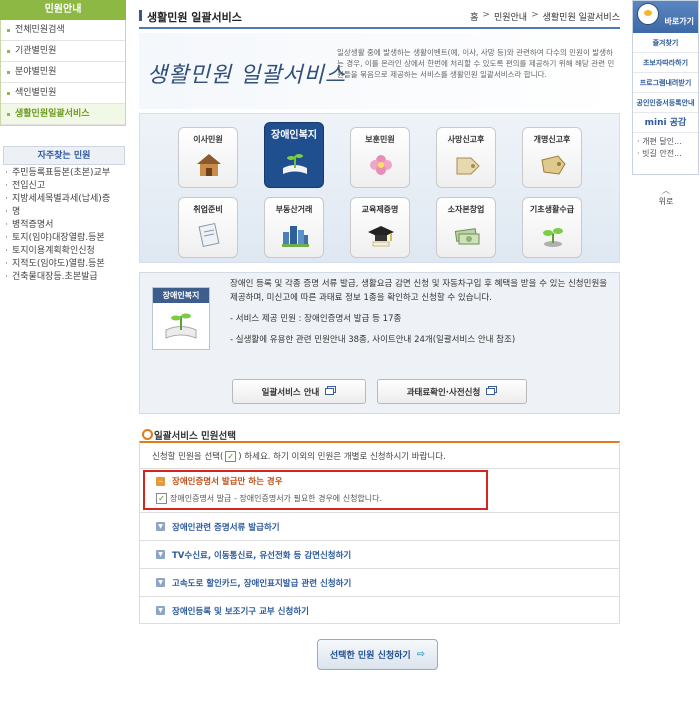  I want to click on group-fee-reduction: ▼ TV수신료, 이동통신료, 유선전화 등 감면신청하기, so click(379, 554).